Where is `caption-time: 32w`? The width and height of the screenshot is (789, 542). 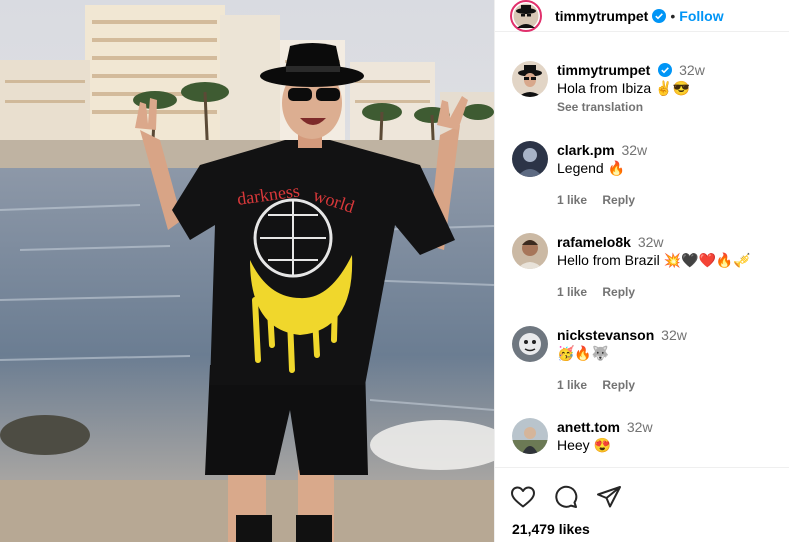 caption-time: 32w is located at coordinates (692, 70).